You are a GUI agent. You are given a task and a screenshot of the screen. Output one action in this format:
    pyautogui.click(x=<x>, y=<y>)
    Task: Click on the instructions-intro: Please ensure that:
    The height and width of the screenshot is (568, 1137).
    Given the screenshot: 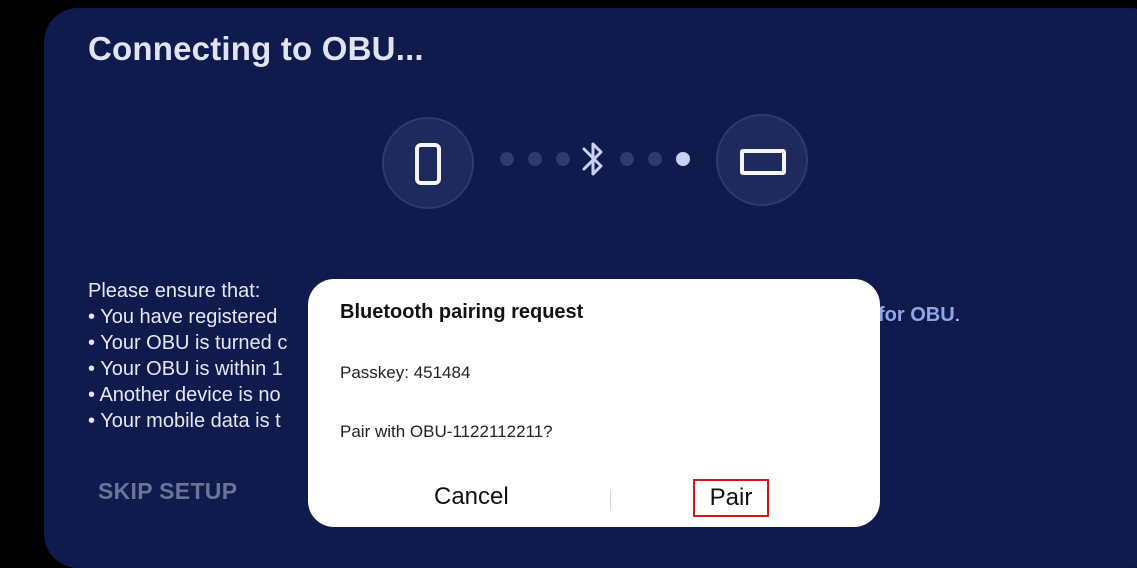 What is the action you would take?
    pyautogui.click(x=174, y=291)
    